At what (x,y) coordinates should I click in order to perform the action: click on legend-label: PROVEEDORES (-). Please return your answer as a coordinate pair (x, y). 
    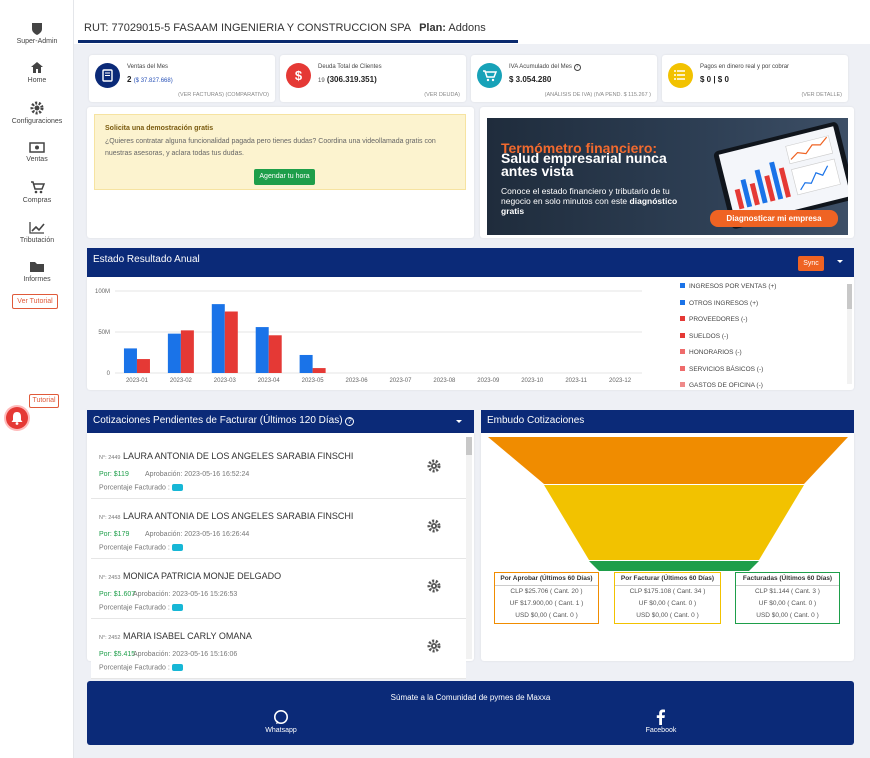
    Looking at the image, I should click on (718, 319).